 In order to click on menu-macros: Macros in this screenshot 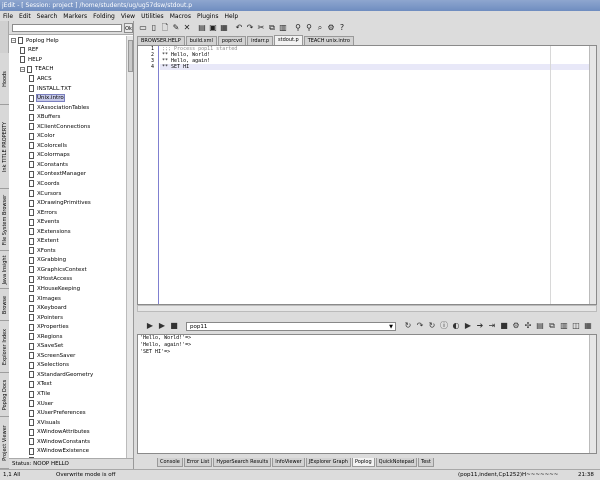, I will do `click(180, 16)`.